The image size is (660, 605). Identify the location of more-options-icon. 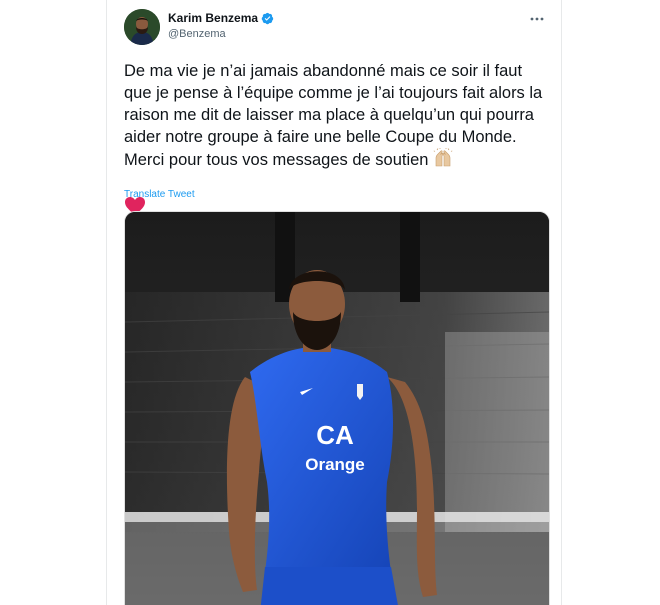
(537, 18).